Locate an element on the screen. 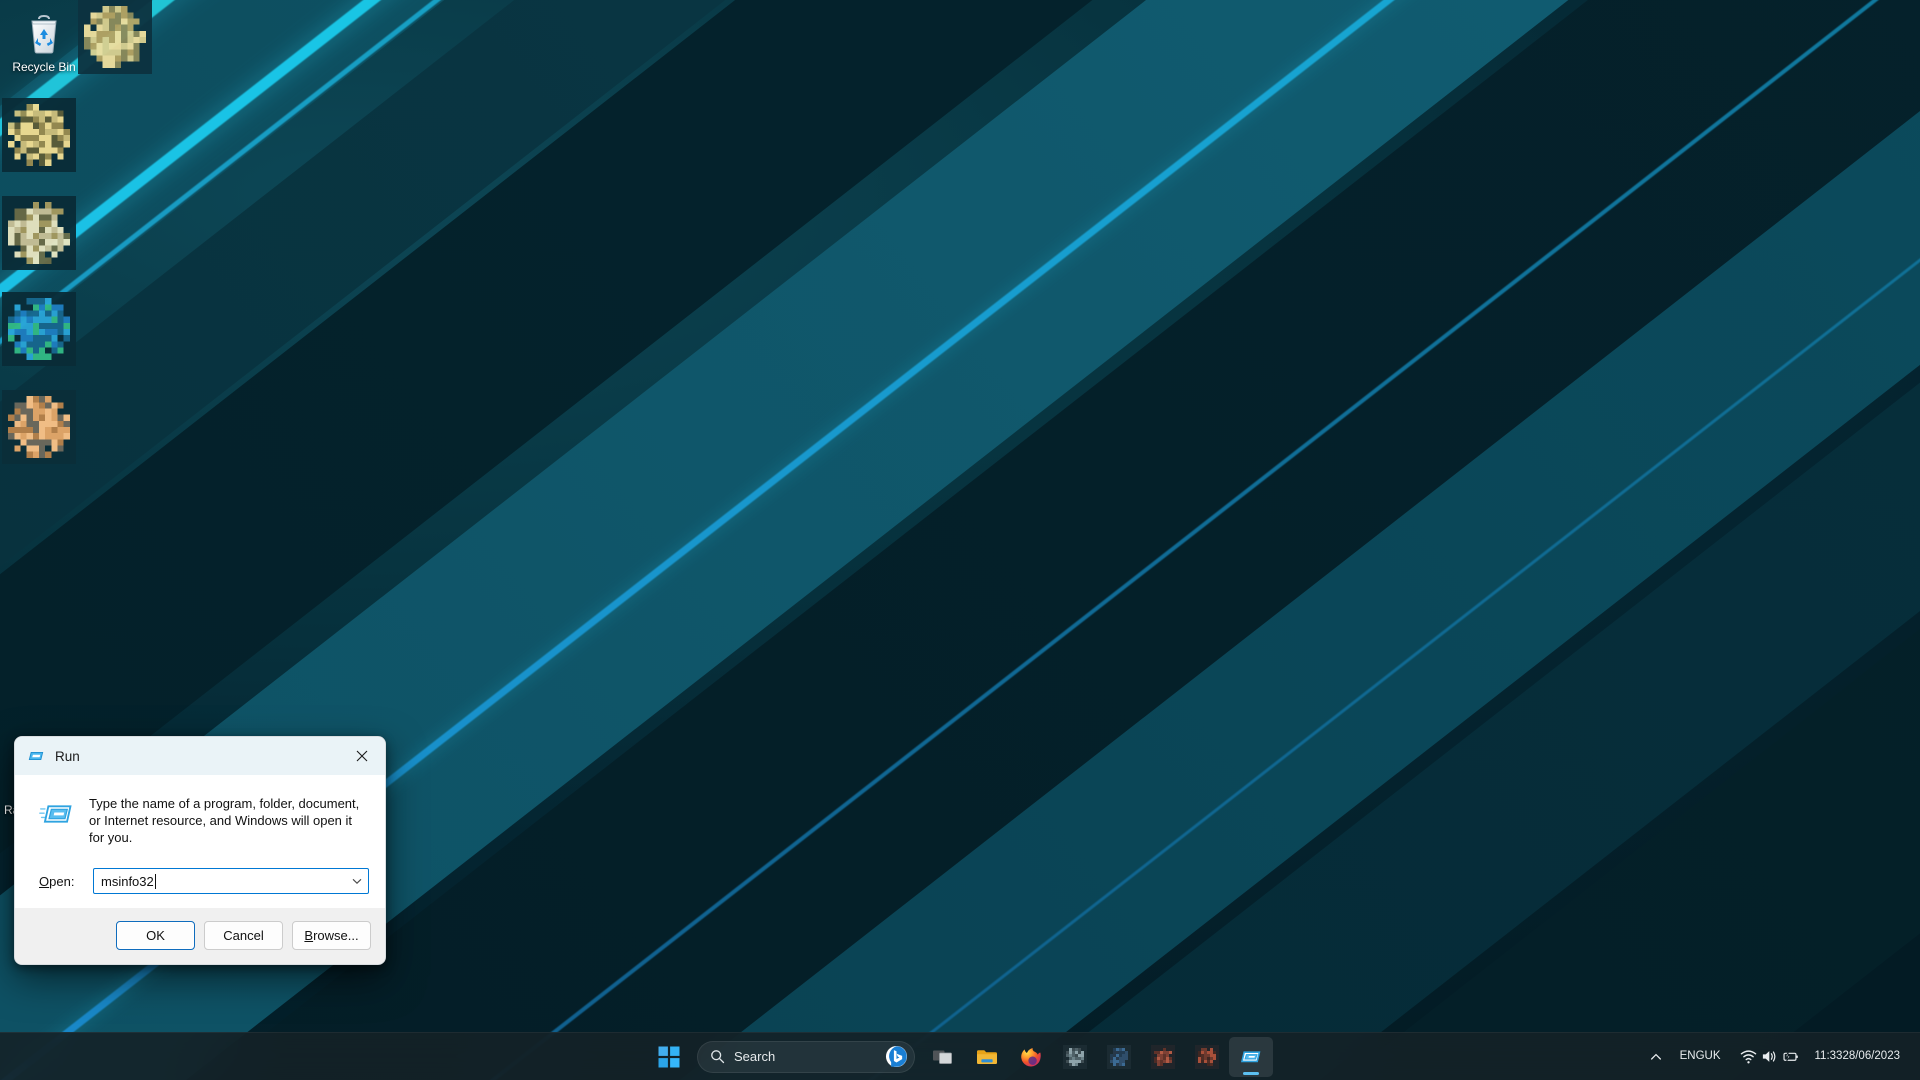 The height and width of the screenshot is (1080, 1920). quick-settings-button is located at coordinates (1769, 1057).